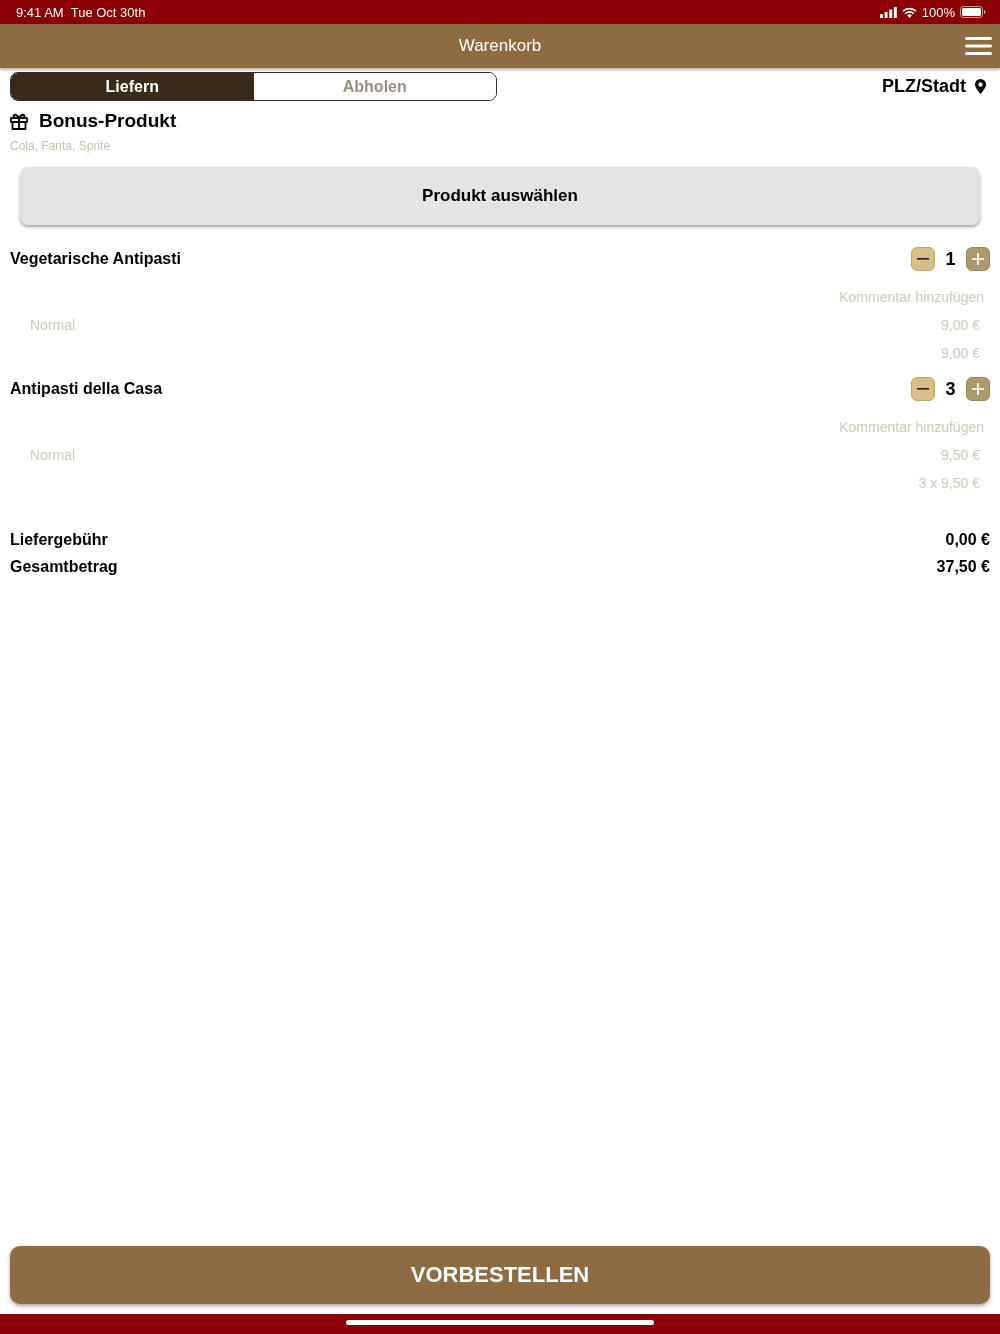 The height and width of the screenshot is (1334, 1000). I want to click on status-time: 9:41 AM, so click(40, 12).